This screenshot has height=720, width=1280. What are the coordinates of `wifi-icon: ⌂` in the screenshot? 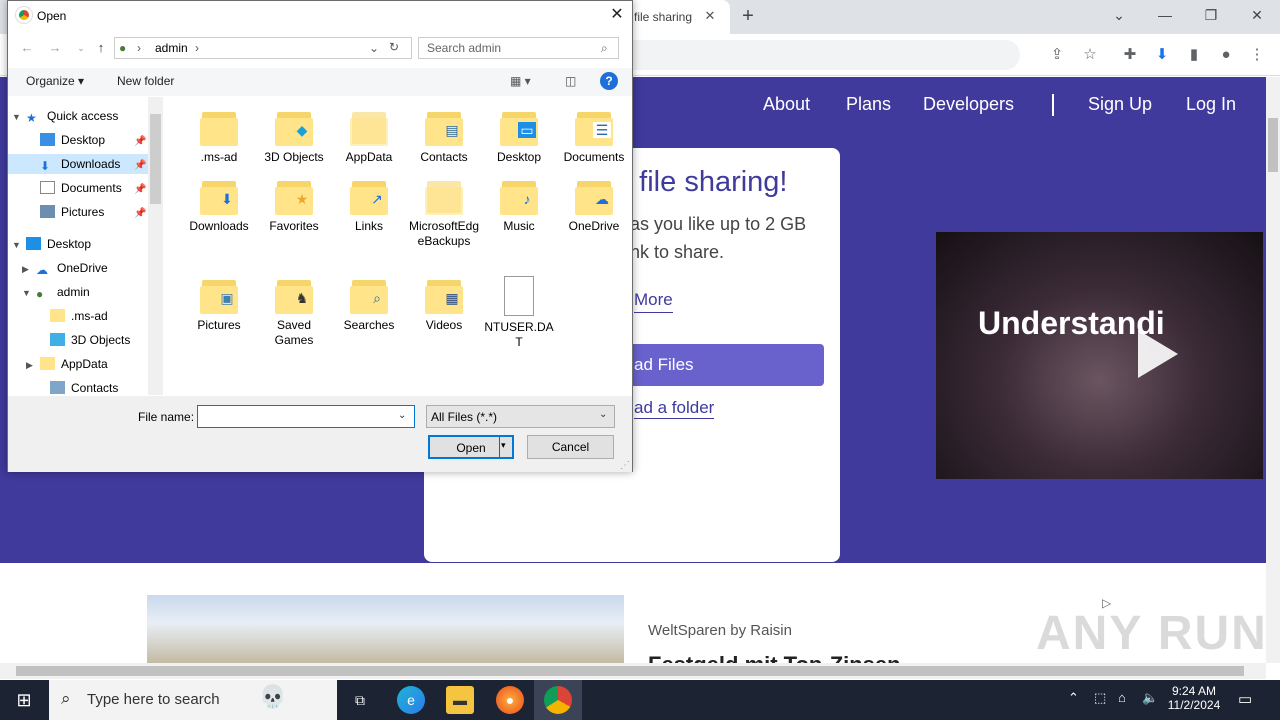 It's located at (1122, 697).